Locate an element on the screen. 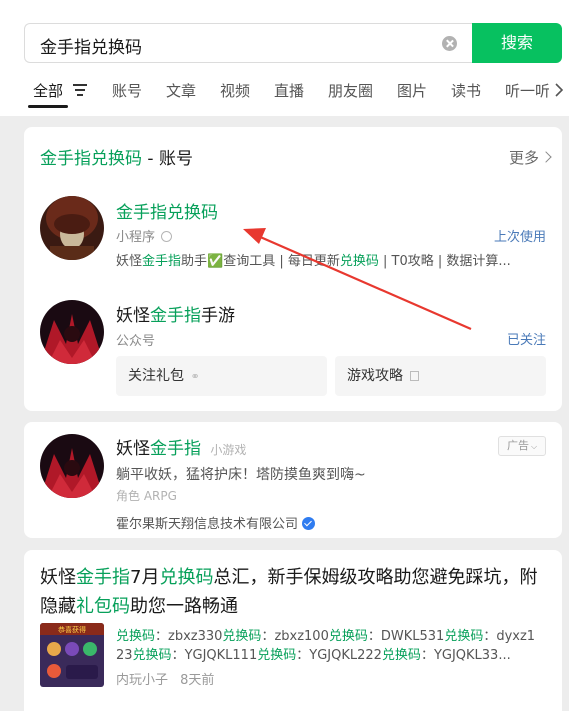 The height and width of the screenshot is (711, 569). tab-listen: 听一听 is located at coordinates (527, 90).